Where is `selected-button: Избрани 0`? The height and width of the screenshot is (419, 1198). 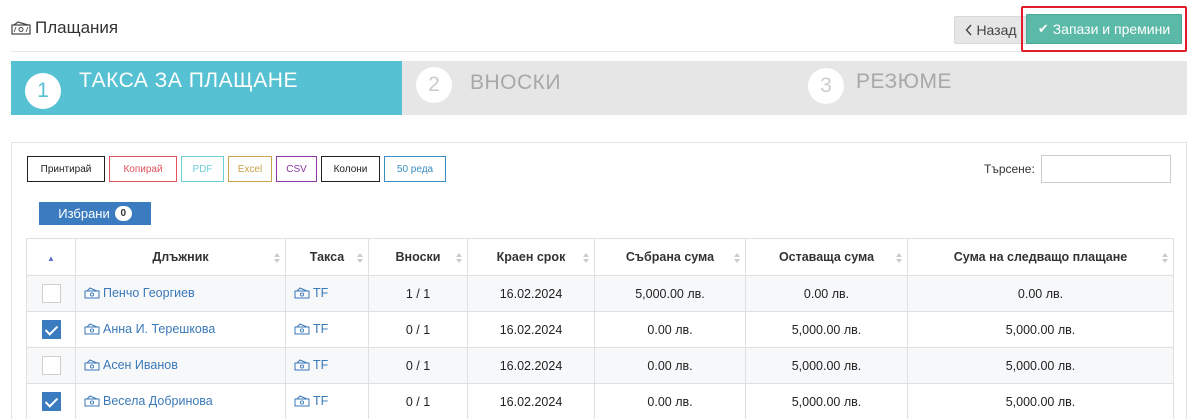
selected-button: Избрани 0 is located at coordinates (95, 213).